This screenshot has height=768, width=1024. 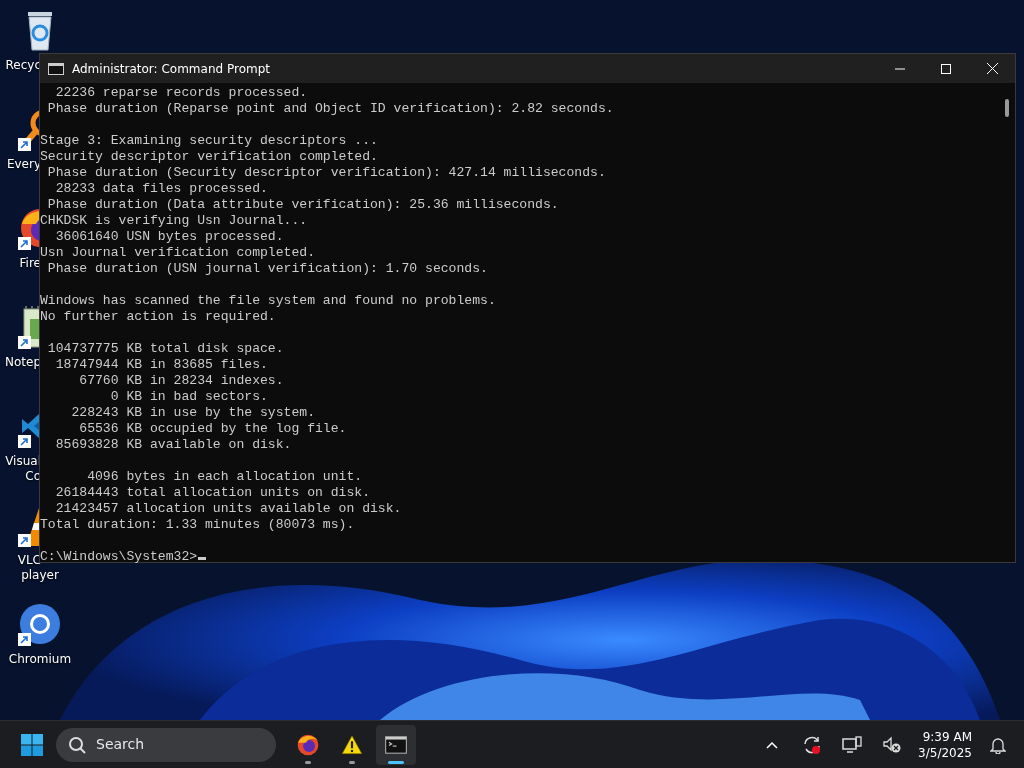 I want to click on console-line: 4096 bytes in each allocation unit., so click(x=224, y=477).